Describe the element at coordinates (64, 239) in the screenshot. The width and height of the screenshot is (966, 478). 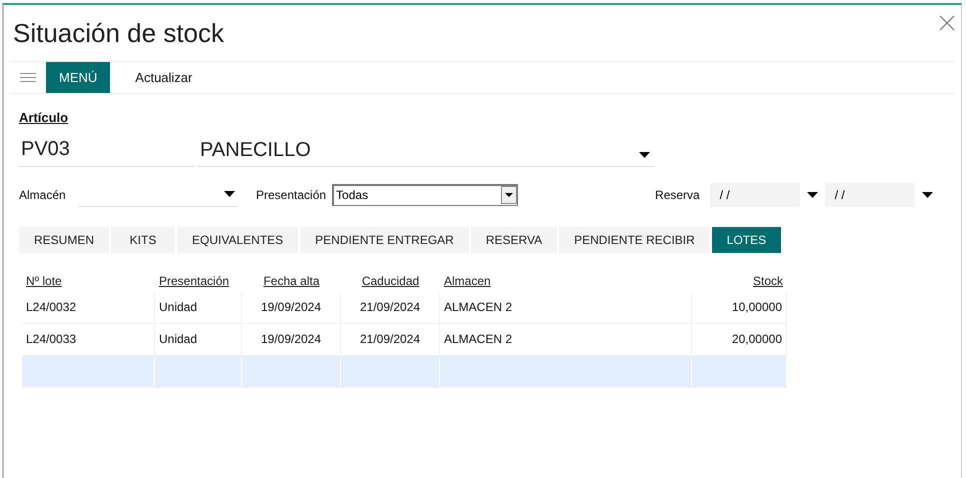
I see `tab: RESUMEN` at that location.